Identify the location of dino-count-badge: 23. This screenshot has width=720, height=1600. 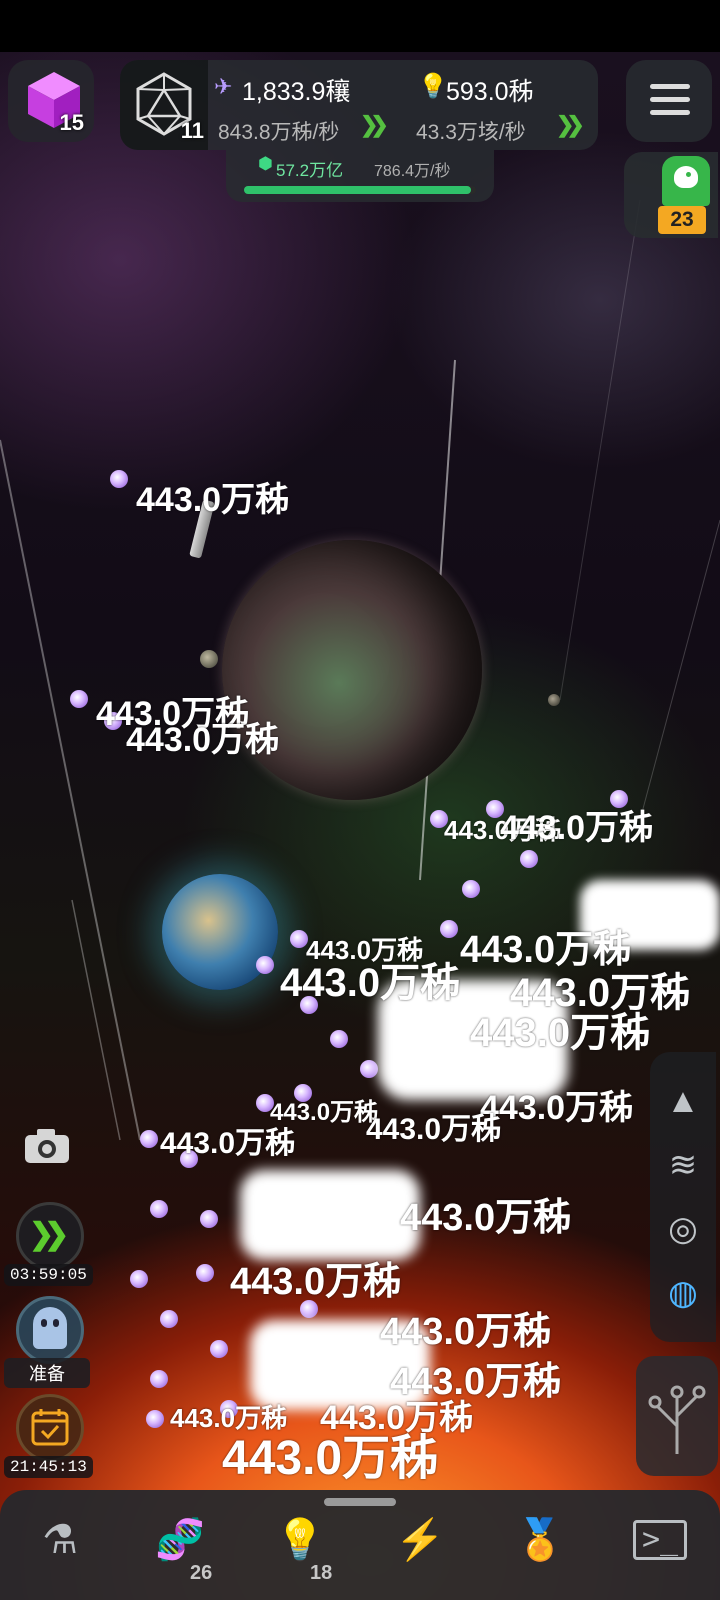
(682, 220).